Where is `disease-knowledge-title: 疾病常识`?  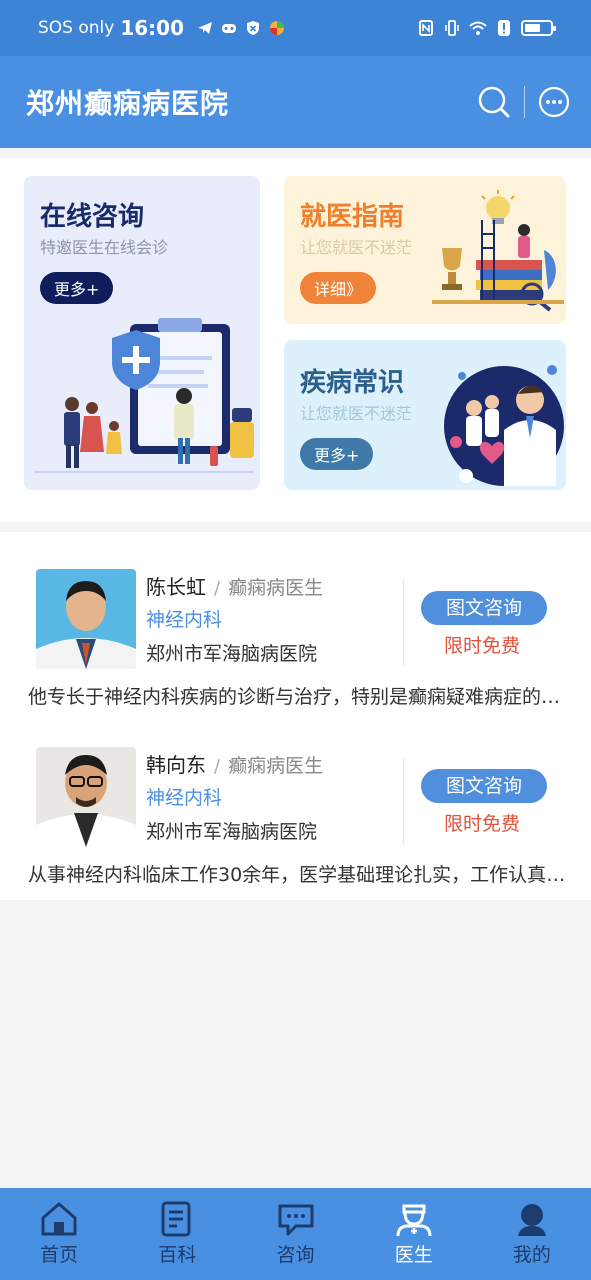 disease-knowledge-title: 疾病常识 is located at coordinates (352, 383).